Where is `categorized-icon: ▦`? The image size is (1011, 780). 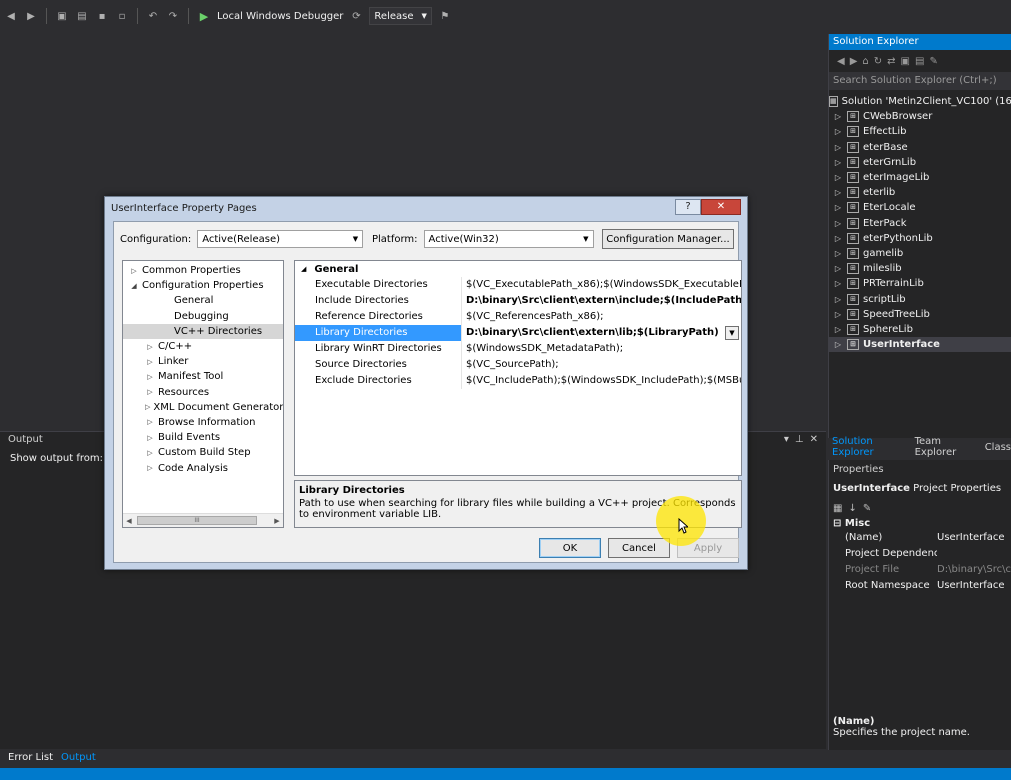
categorized-icon: ▦ is located at coordinates (837, 508).